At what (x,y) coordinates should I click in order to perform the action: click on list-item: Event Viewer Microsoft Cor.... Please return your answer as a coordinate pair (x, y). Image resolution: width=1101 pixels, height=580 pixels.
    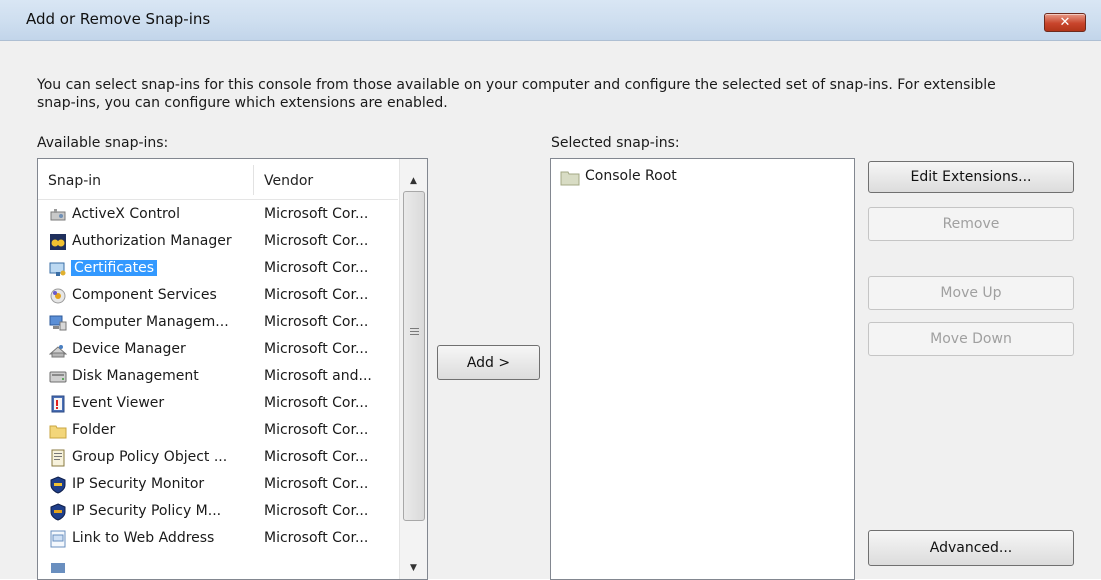
    Looking at the image, I should click on (218, 404).